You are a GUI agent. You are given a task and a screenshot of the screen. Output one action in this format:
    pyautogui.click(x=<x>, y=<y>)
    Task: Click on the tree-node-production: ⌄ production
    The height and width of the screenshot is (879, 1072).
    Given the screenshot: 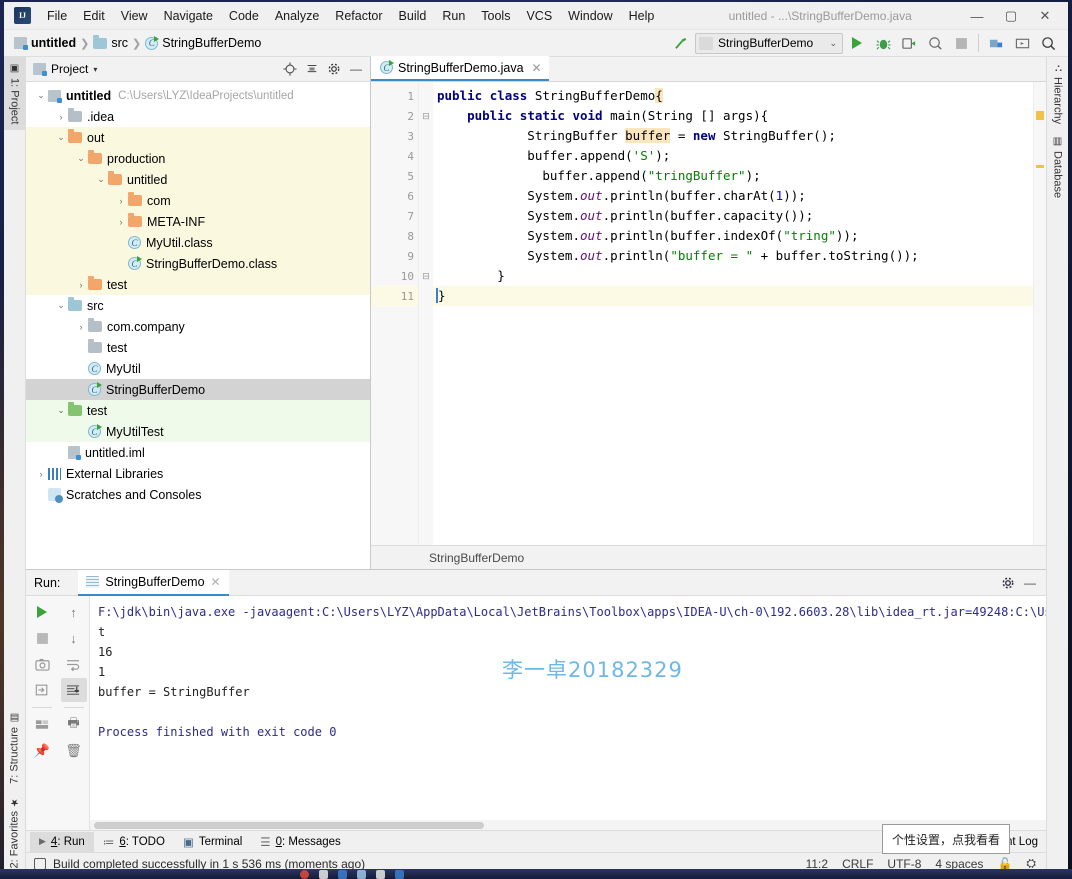 What is the action you would take?
    pyautogui.click(x=198, y=158)
    